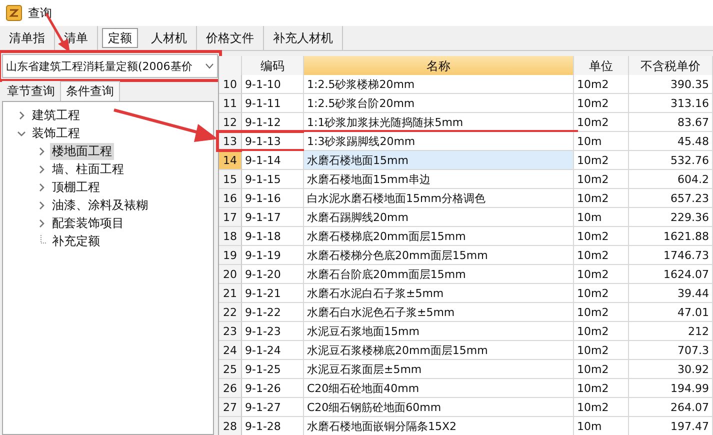 This screenshot has width=713, height=435. What do you see at coordinates (671, 141) in the screenshot?
I see `table-cell: 45.48` at bounding box center [671, 141].